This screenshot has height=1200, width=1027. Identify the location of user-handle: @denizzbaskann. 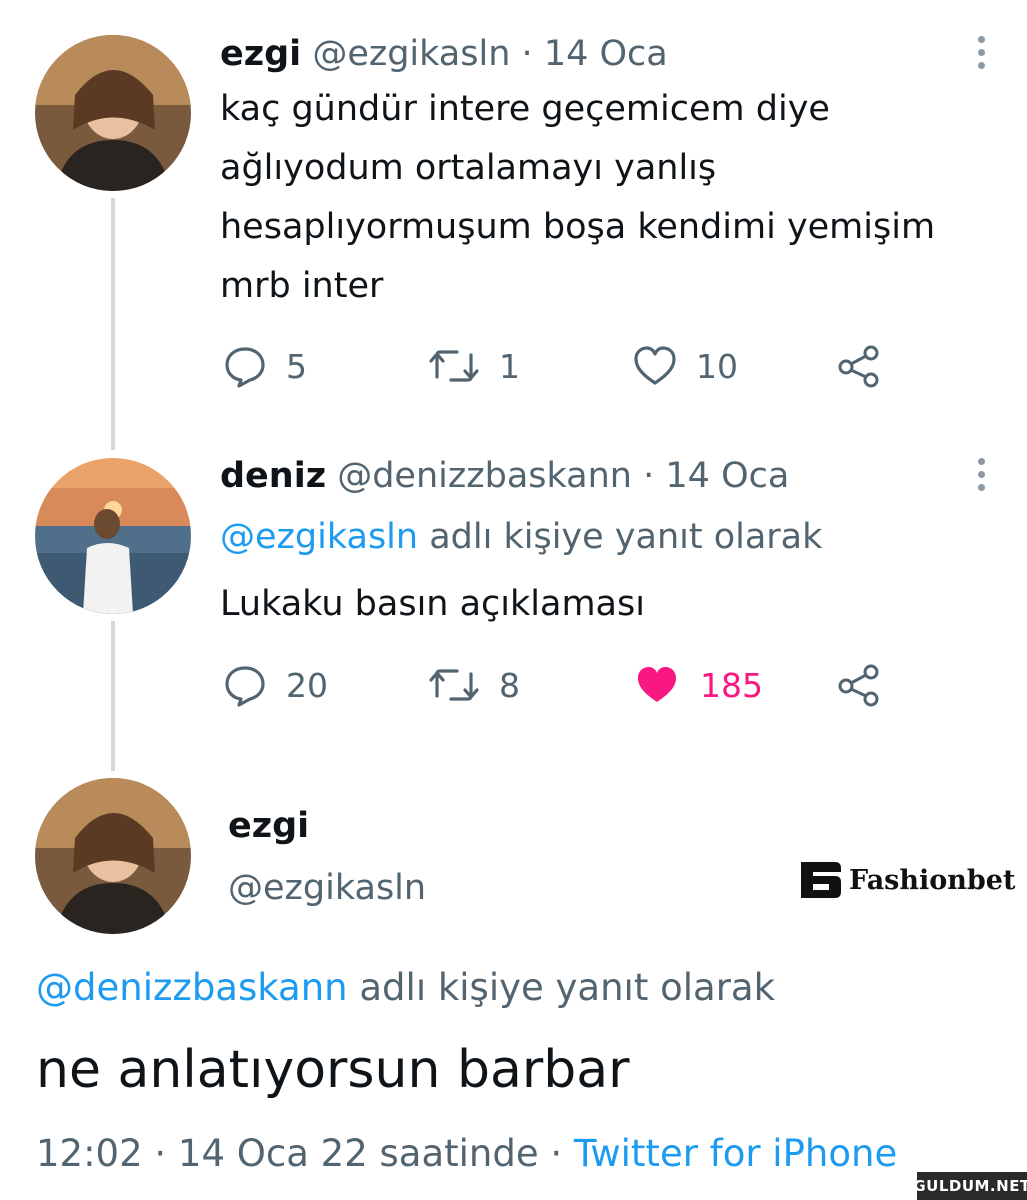
(484, 476).